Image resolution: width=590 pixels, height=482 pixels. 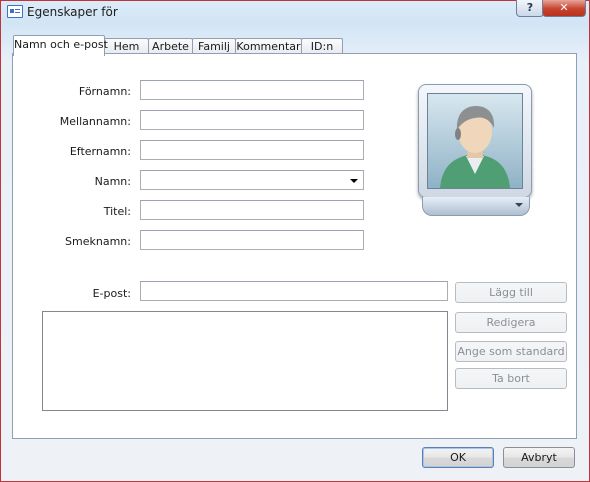 I want to click on remove-email-button: Ta bort, so click(x=511, y=378).